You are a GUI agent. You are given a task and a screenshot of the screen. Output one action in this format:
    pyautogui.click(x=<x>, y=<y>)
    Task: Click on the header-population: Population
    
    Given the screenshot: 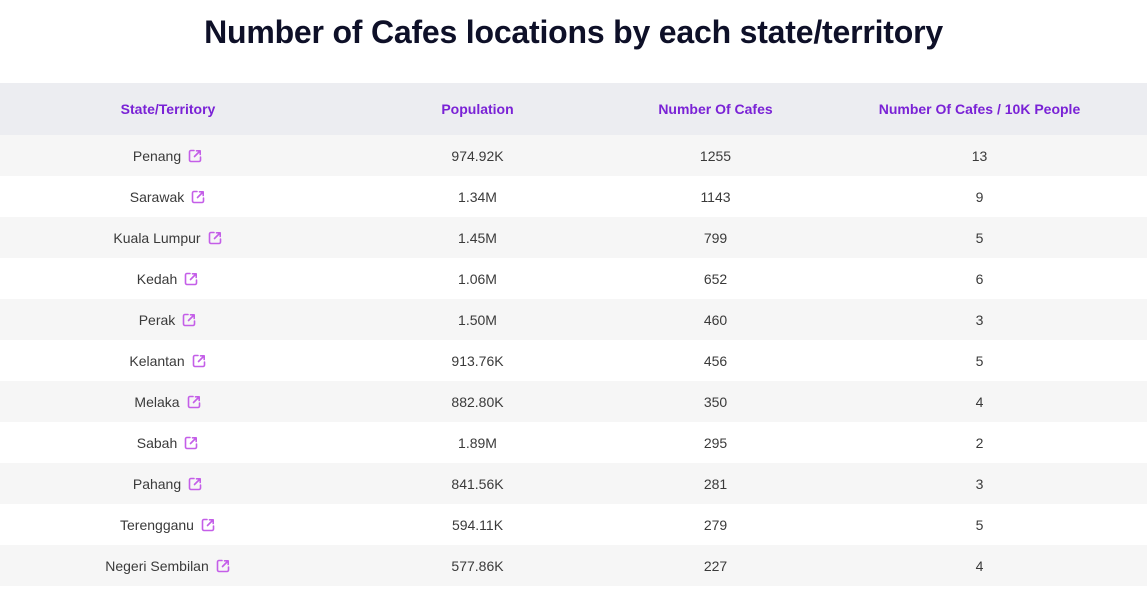 What is the action you would take?
    pyautogui.click(x=477, y=109)
    